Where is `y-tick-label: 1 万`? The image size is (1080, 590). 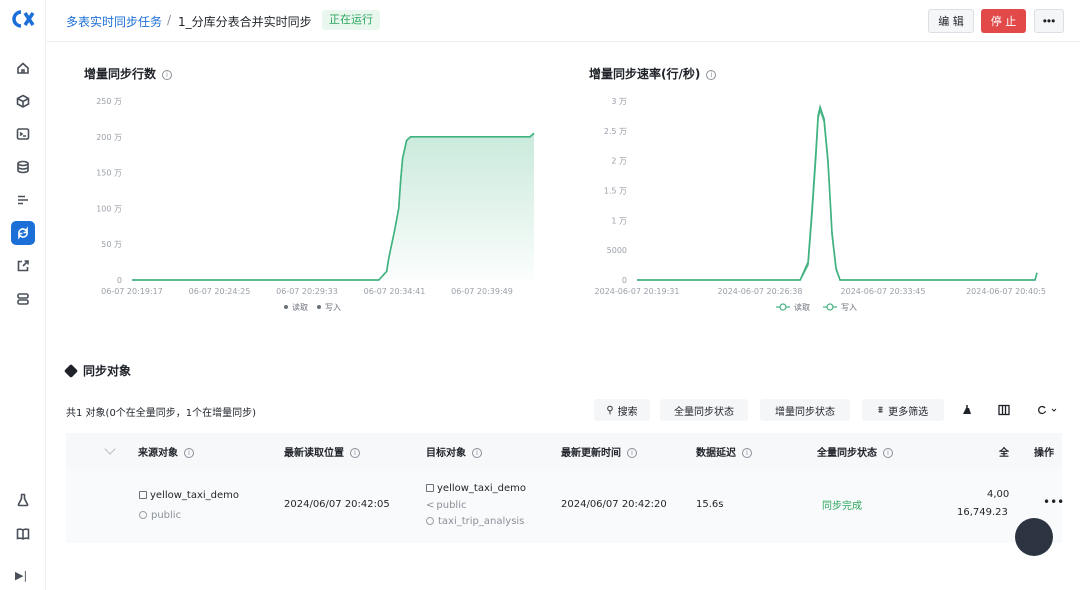 y-tick-label: 1 万 is located at coordinates (619, 220).